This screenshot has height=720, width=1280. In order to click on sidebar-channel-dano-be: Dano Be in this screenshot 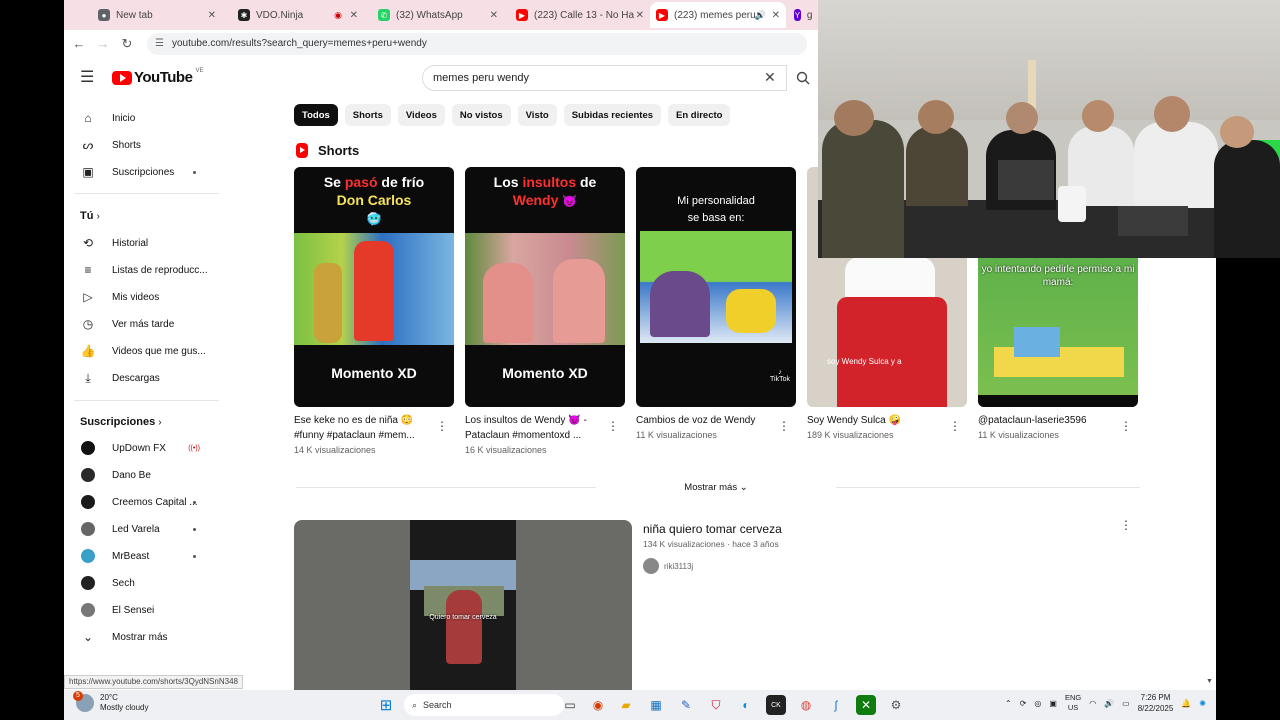, I will do `click(139, 475)`.